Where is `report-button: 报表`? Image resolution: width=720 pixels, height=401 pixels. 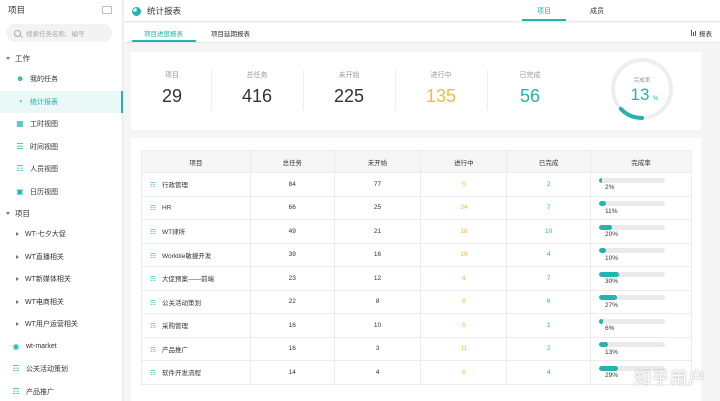
report-button: 报表 is located at coordinates (701, 33).